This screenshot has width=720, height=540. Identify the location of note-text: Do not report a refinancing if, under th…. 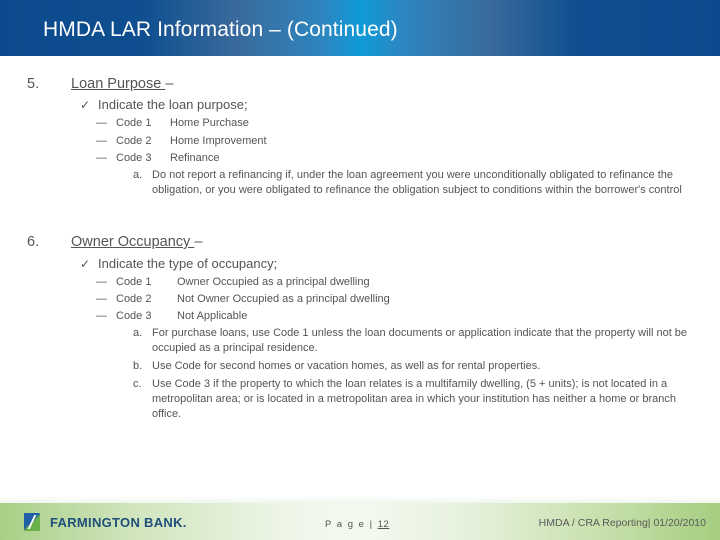
(417, 182).